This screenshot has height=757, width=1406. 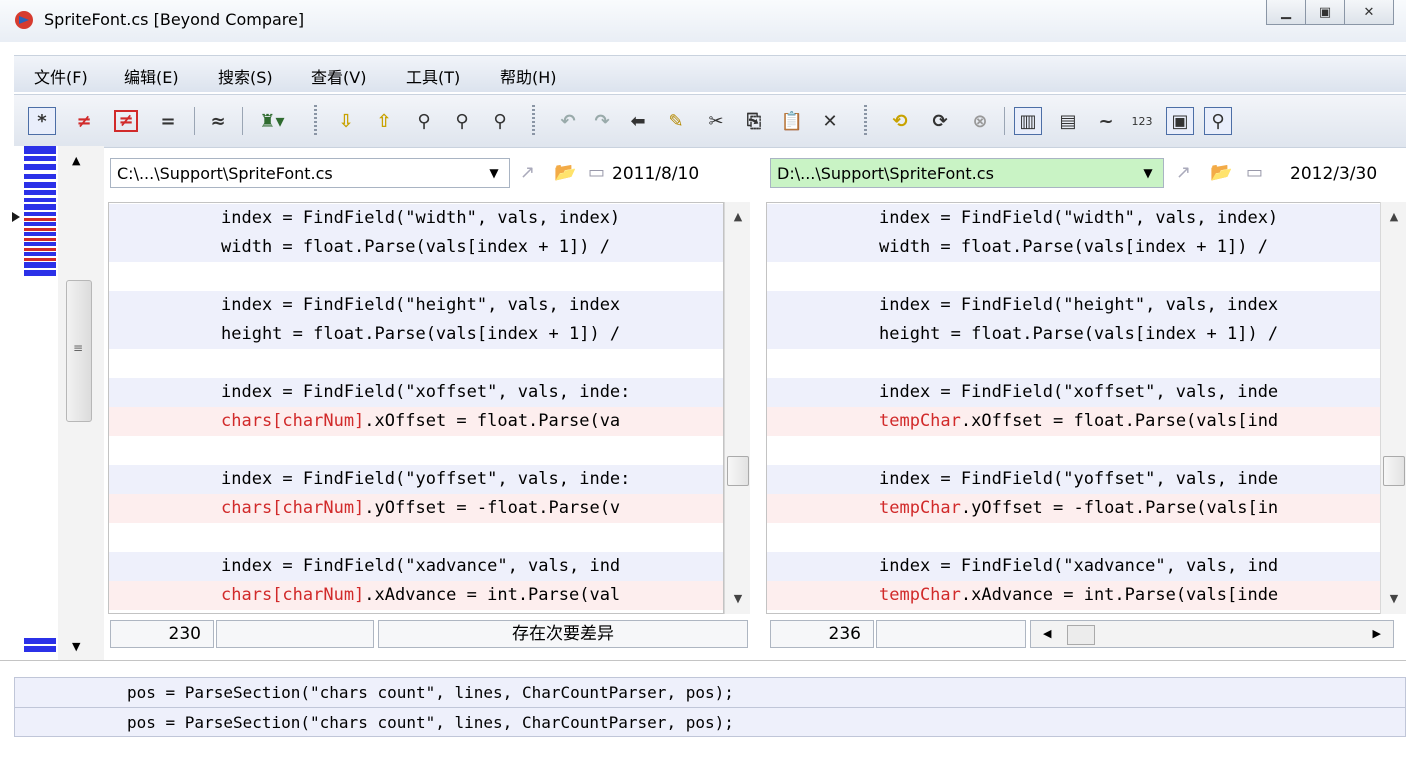 I want to click on swap-sides-button: ⟲, so click(x=900, y=121).